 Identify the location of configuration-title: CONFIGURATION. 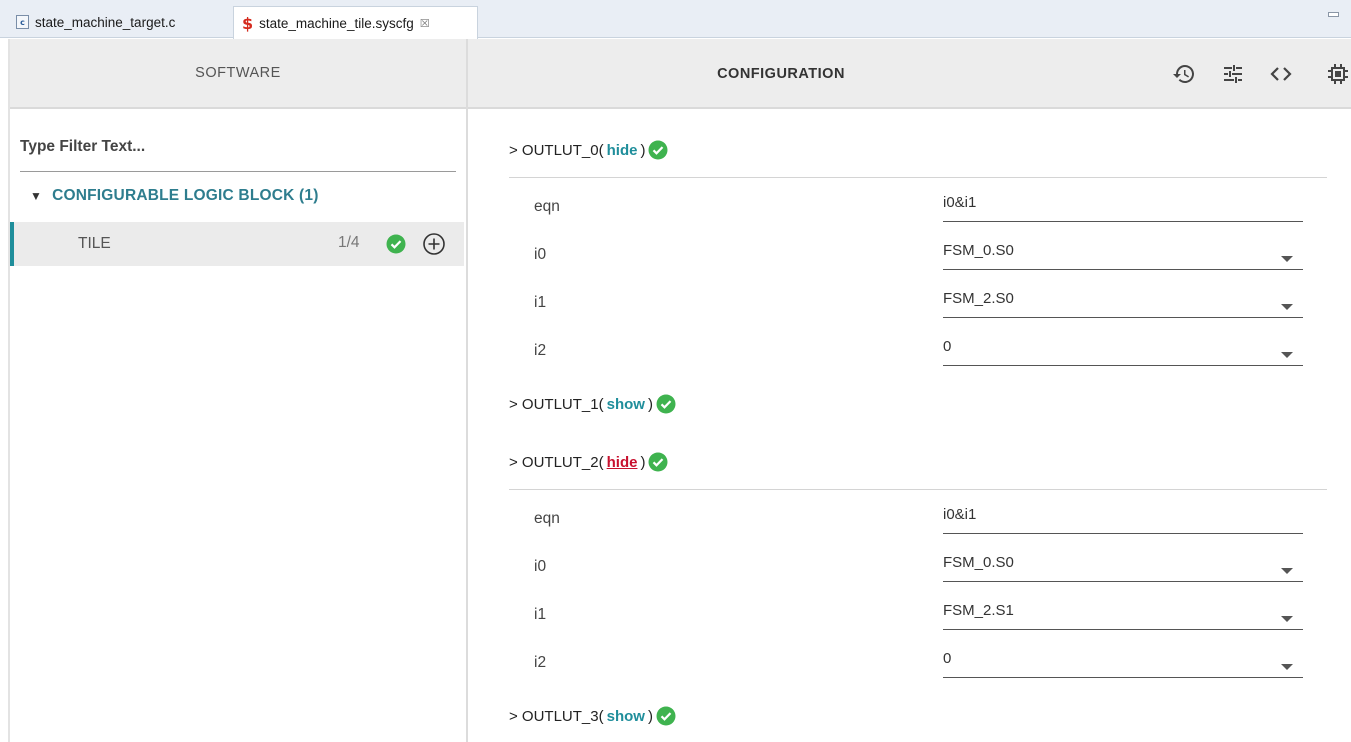
(781, 74).